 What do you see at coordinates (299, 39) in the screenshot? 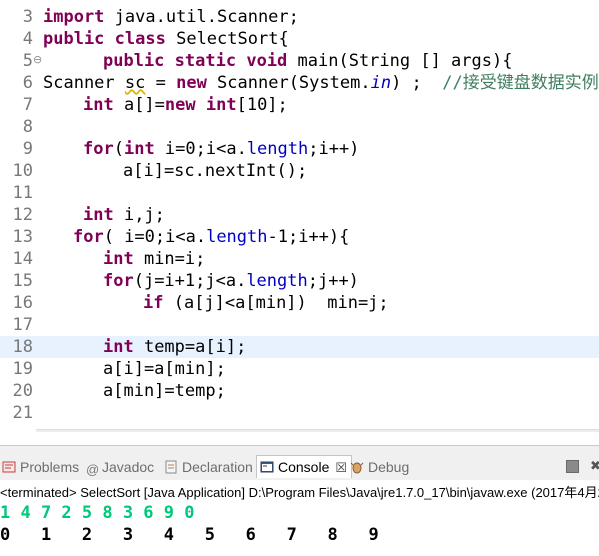
I see `code-line: 4 public class SelectSort{` at bounding box center [299, 39].